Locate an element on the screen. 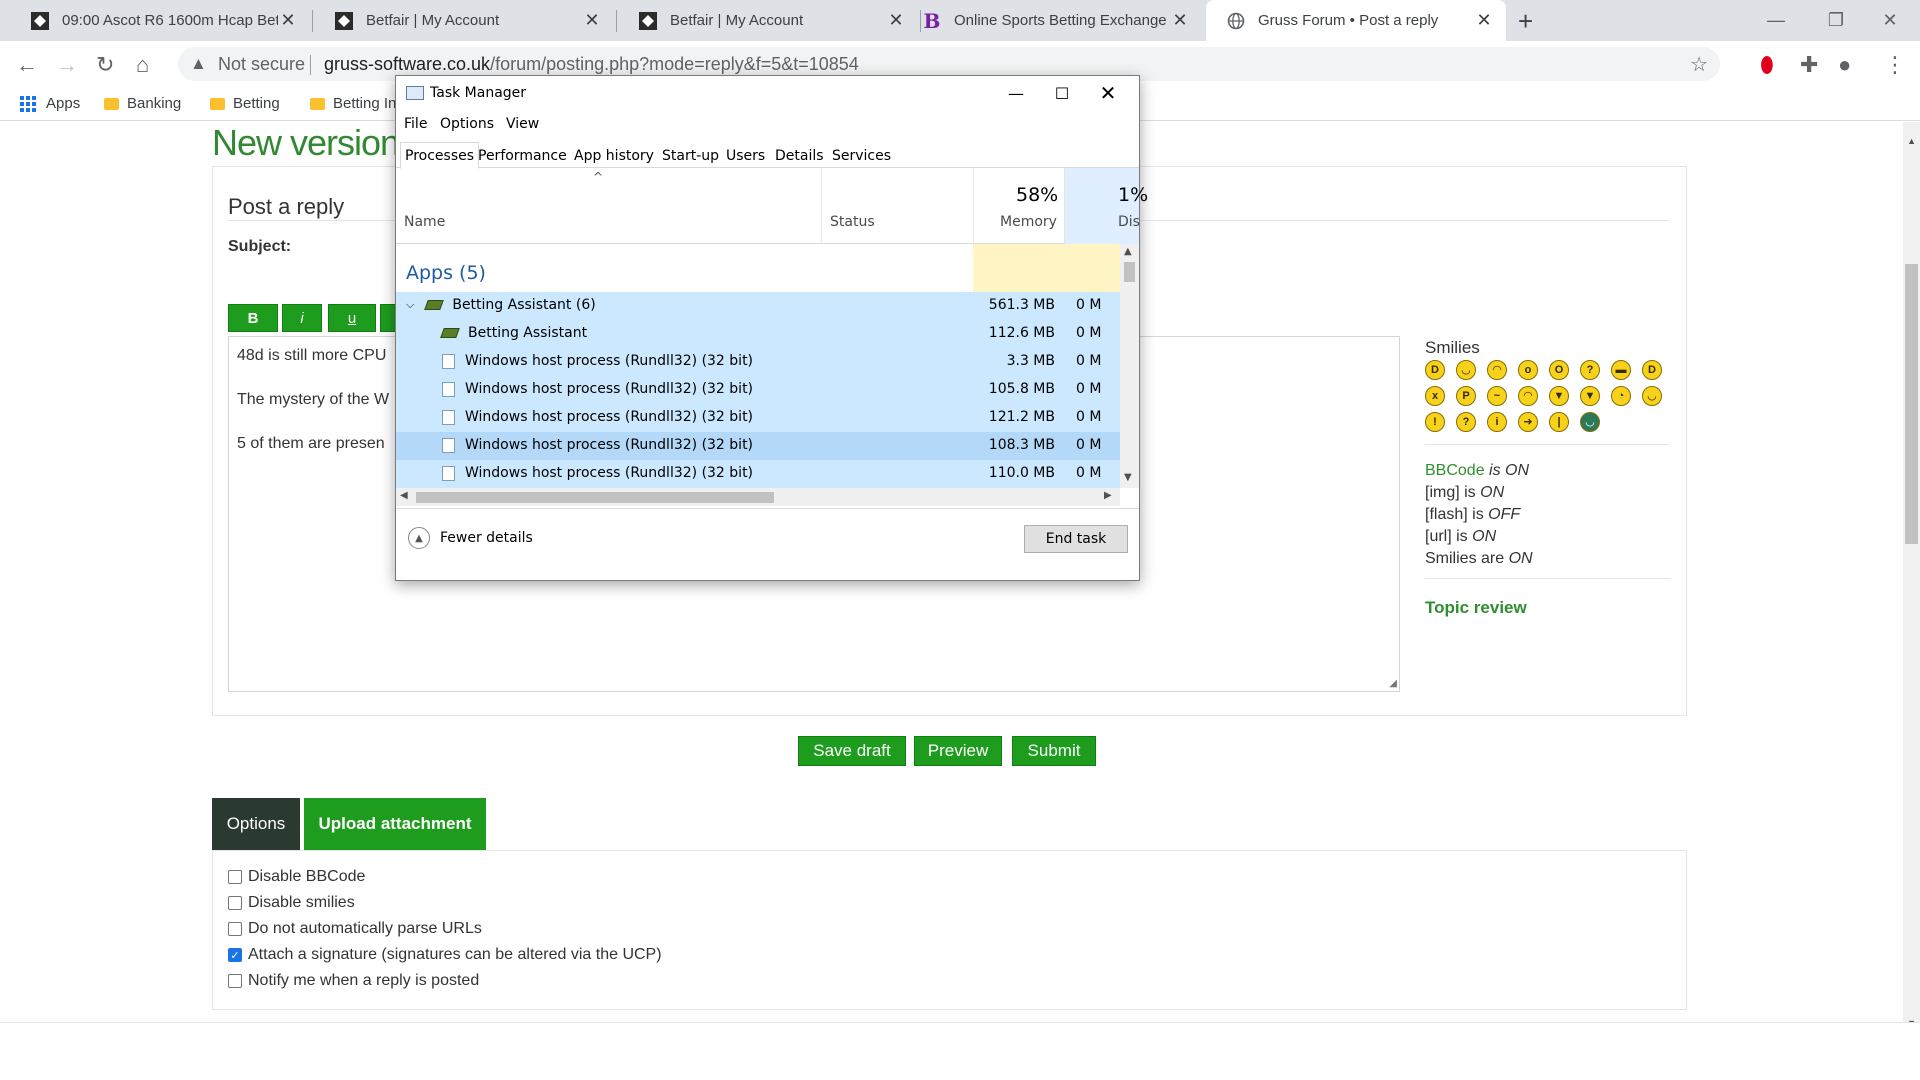  browser-tab: B Online Sports Betting Exchange ✕ is located at coordinates (1052, 20).